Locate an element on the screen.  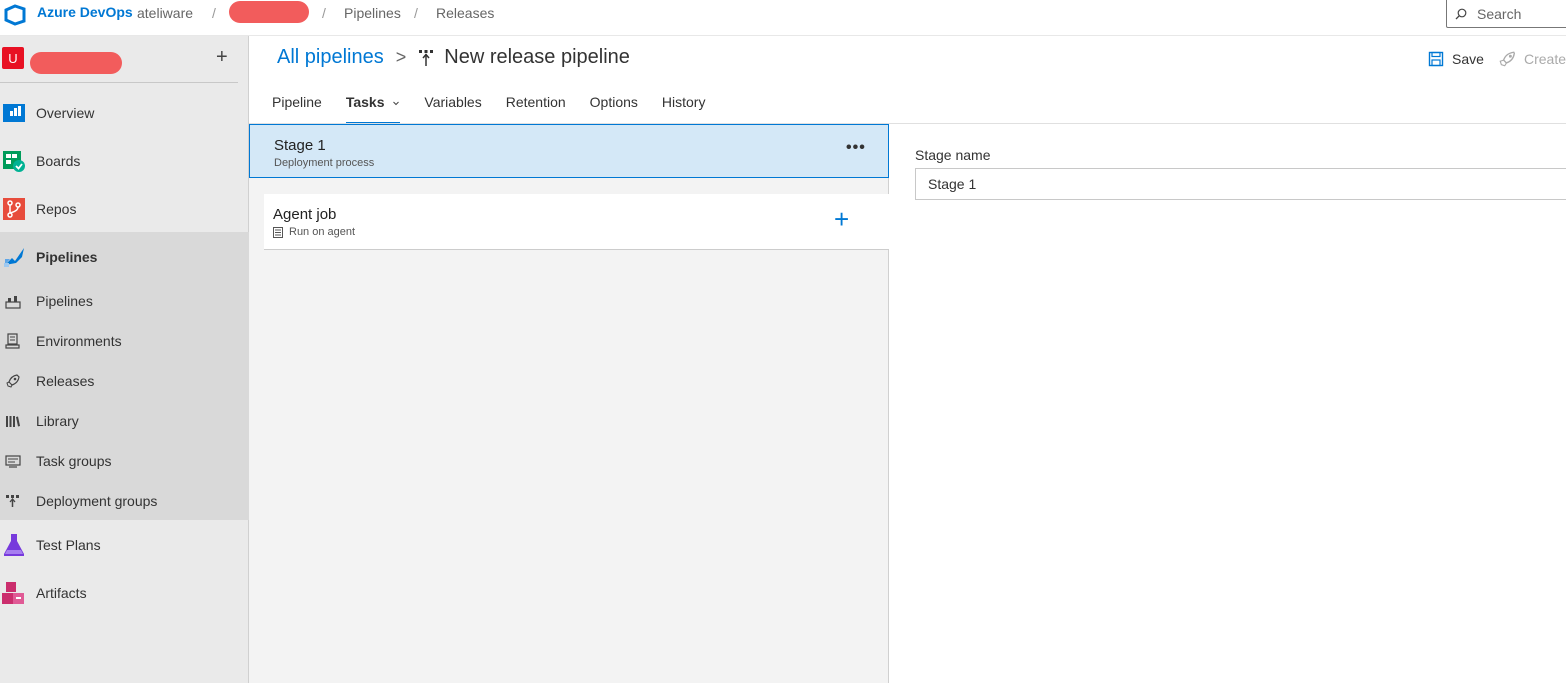
save-label: Save is located at coordinates (1468, 59).